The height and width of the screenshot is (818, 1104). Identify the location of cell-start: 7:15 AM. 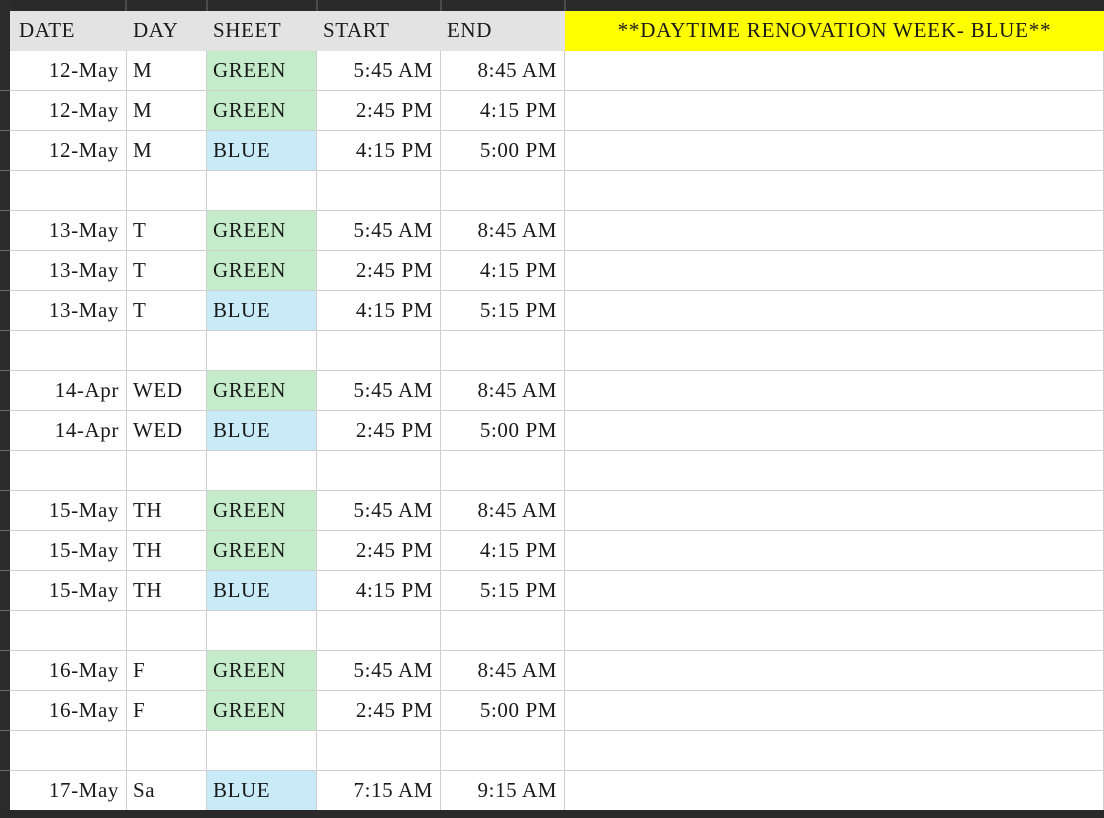
(379, 791).